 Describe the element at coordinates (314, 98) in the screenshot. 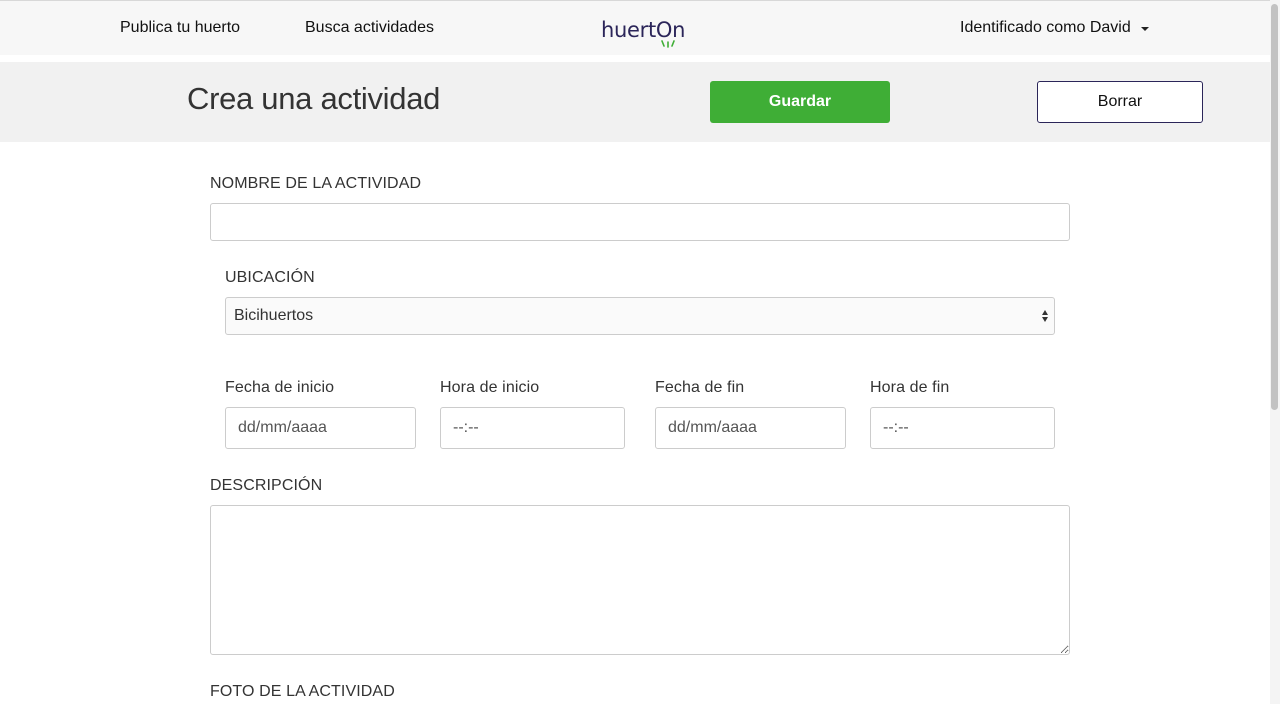

I see `page-title: Crea una actividad` at that location.